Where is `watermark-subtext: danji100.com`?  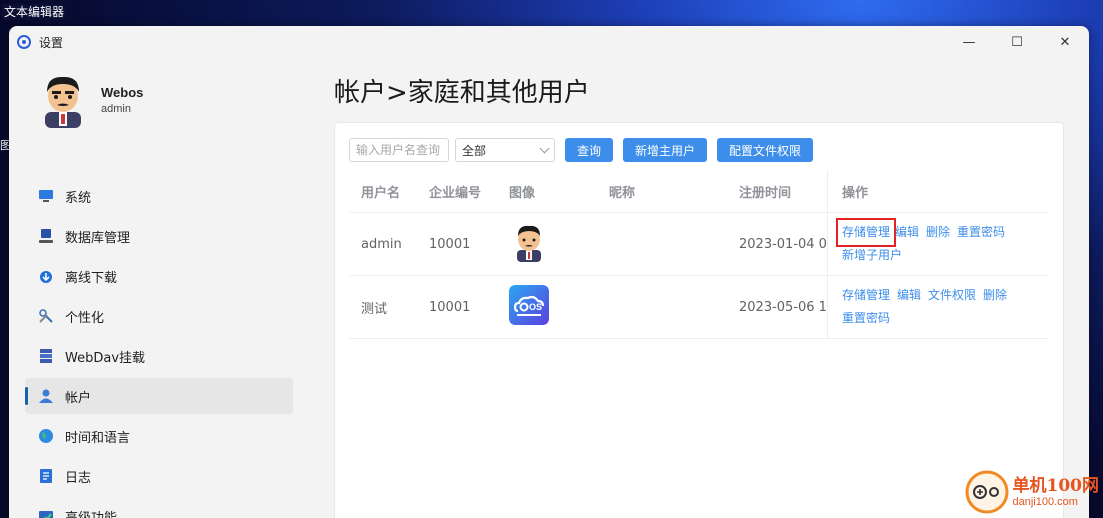
watermark-subtext: danji100.com is located at coordinates (1045, 502).